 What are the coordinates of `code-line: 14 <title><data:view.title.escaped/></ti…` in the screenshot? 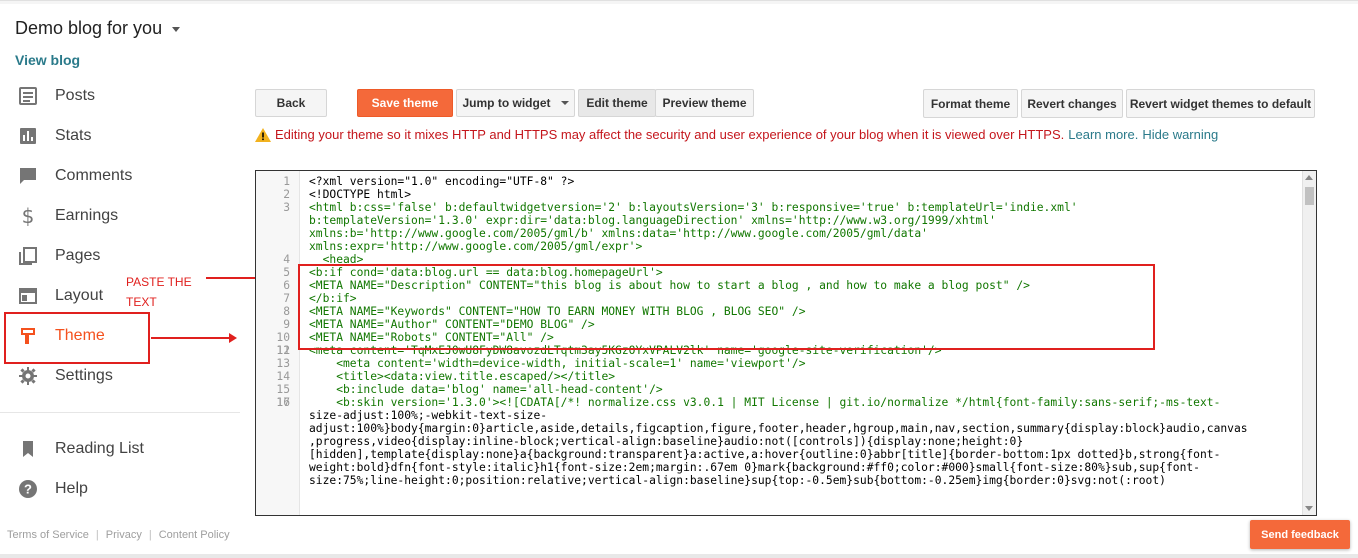 It's located at (777, 376).